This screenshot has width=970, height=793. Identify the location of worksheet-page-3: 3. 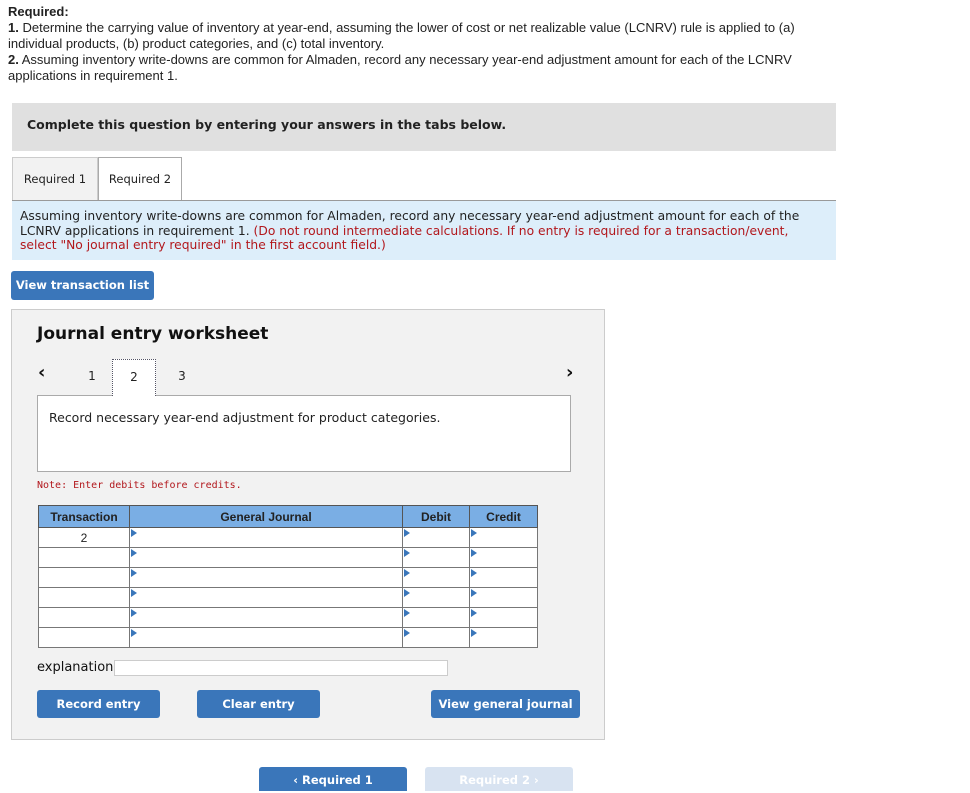
(182, 377).